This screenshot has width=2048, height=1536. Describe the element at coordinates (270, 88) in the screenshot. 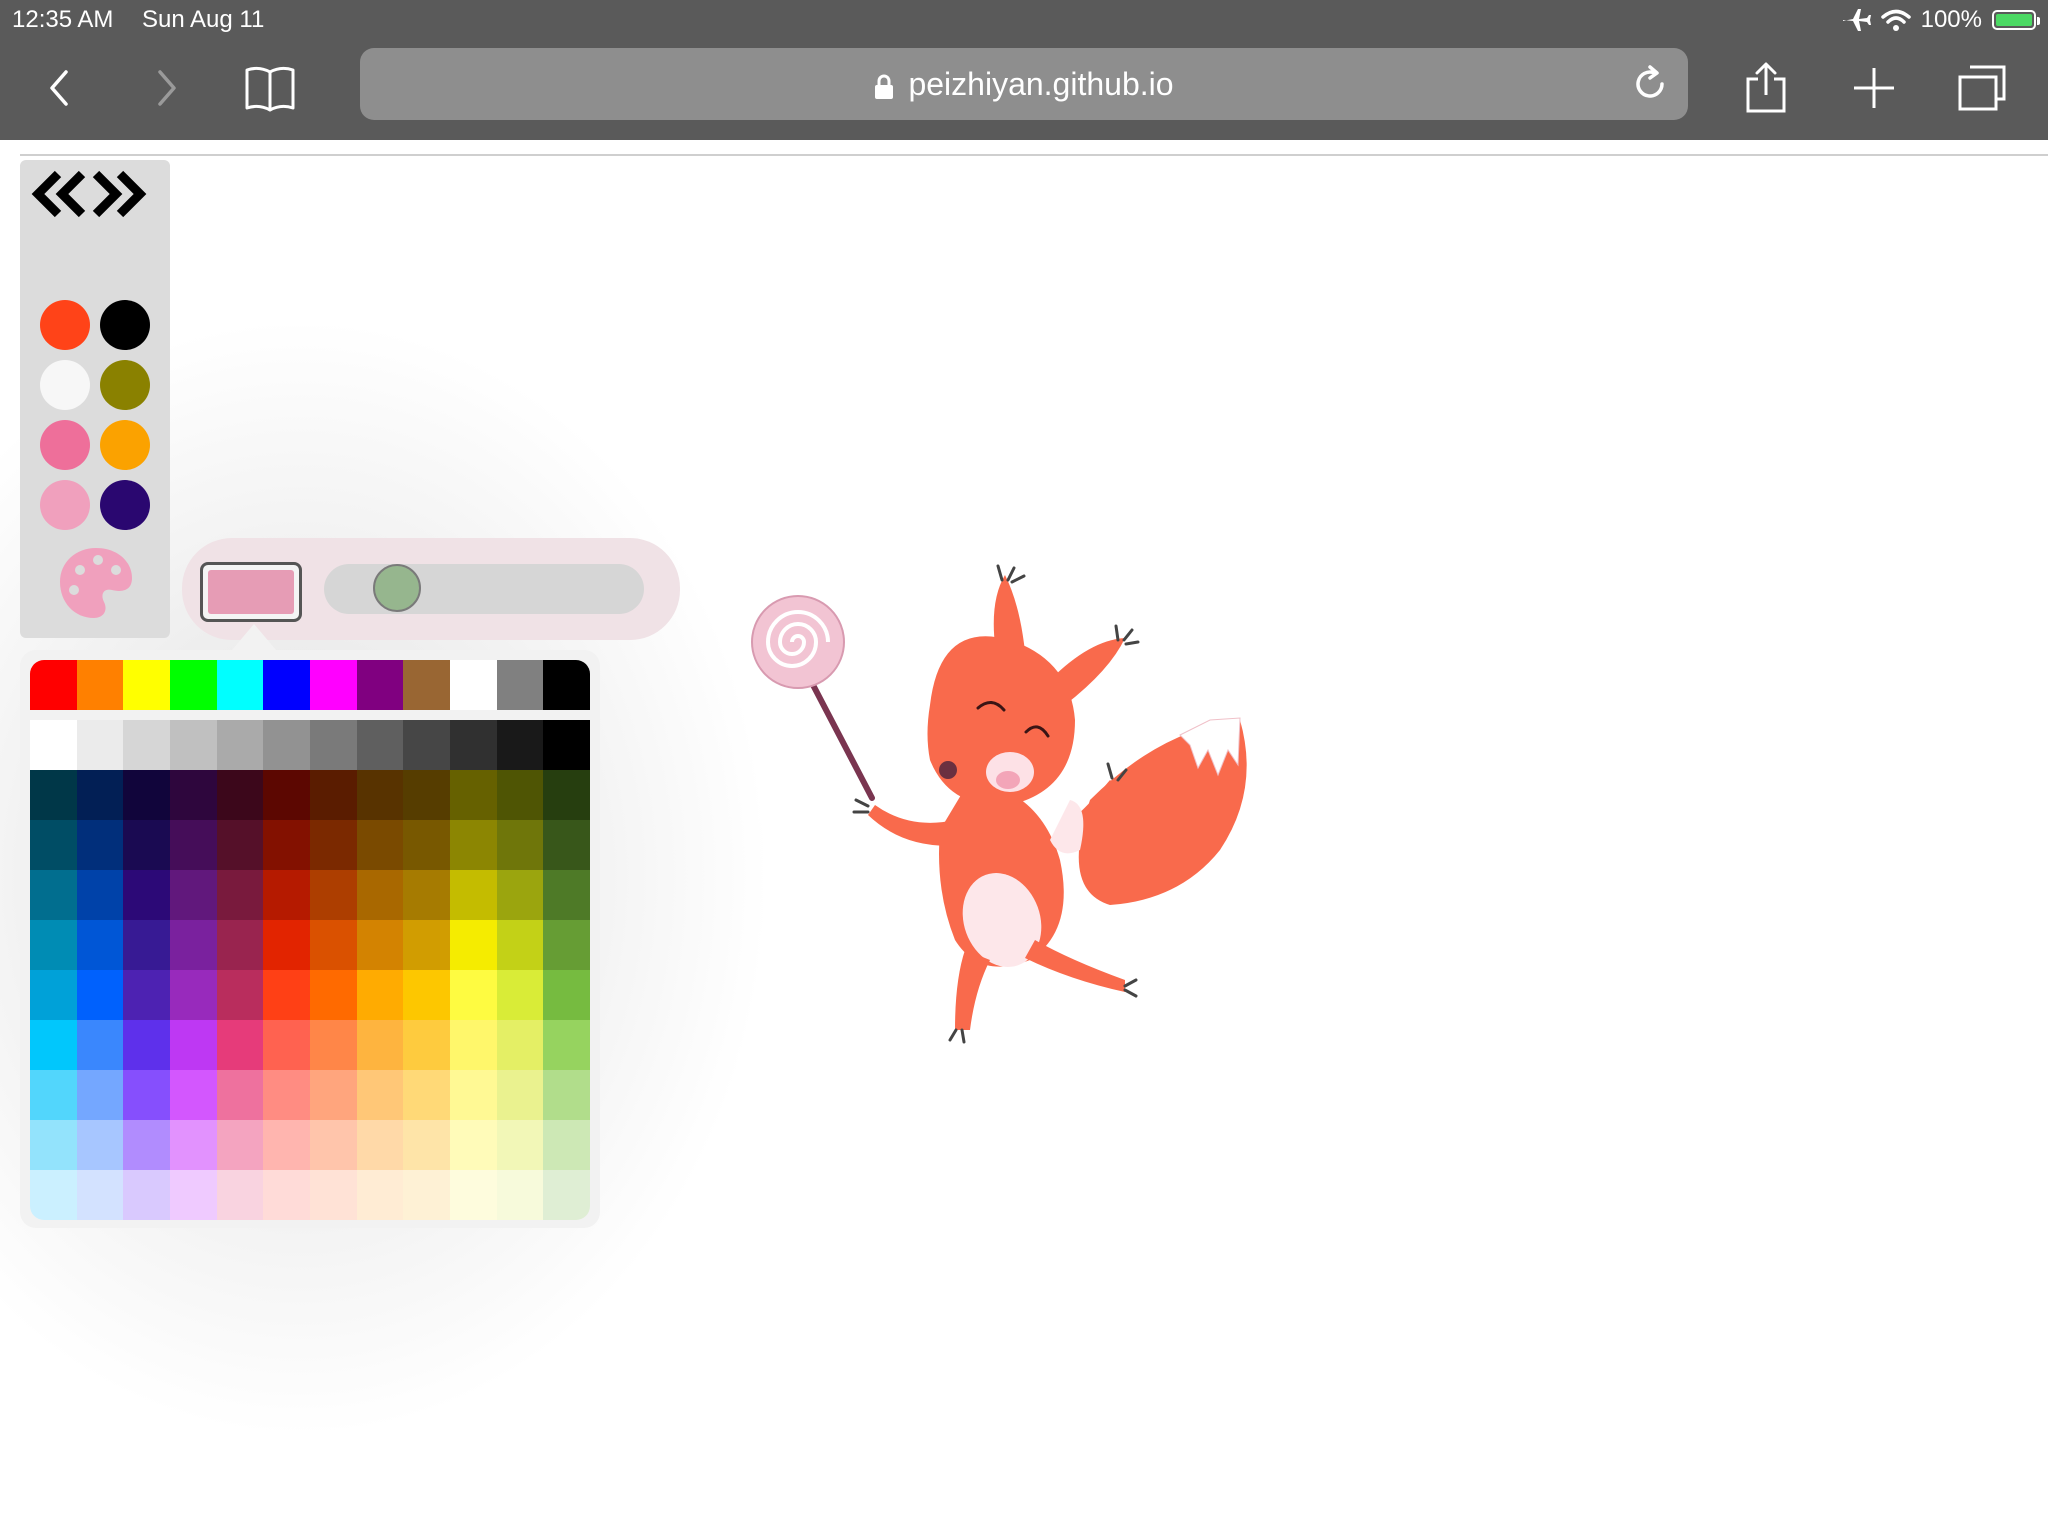

I see `bookmarks-button` at that location.